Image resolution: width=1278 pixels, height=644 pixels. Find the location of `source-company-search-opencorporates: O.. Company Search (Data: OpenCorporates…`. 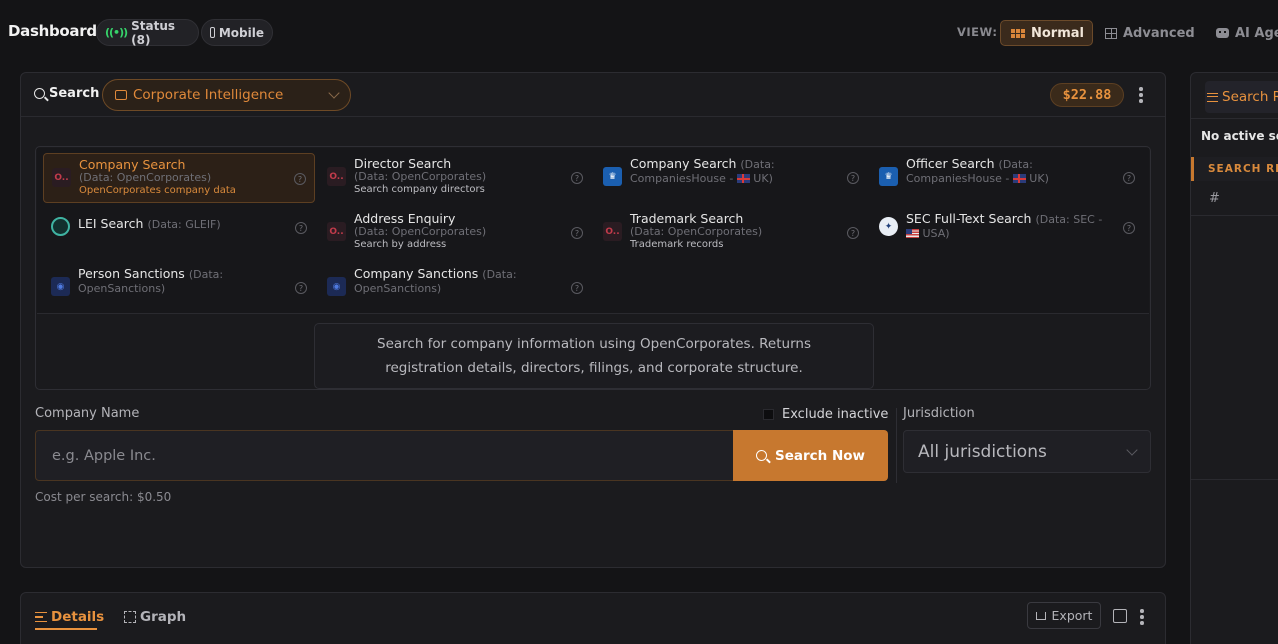

source-company-search-opencorporates: O.. Company Search (Data: OpenCorporates… is located at coordinates (179, 178).